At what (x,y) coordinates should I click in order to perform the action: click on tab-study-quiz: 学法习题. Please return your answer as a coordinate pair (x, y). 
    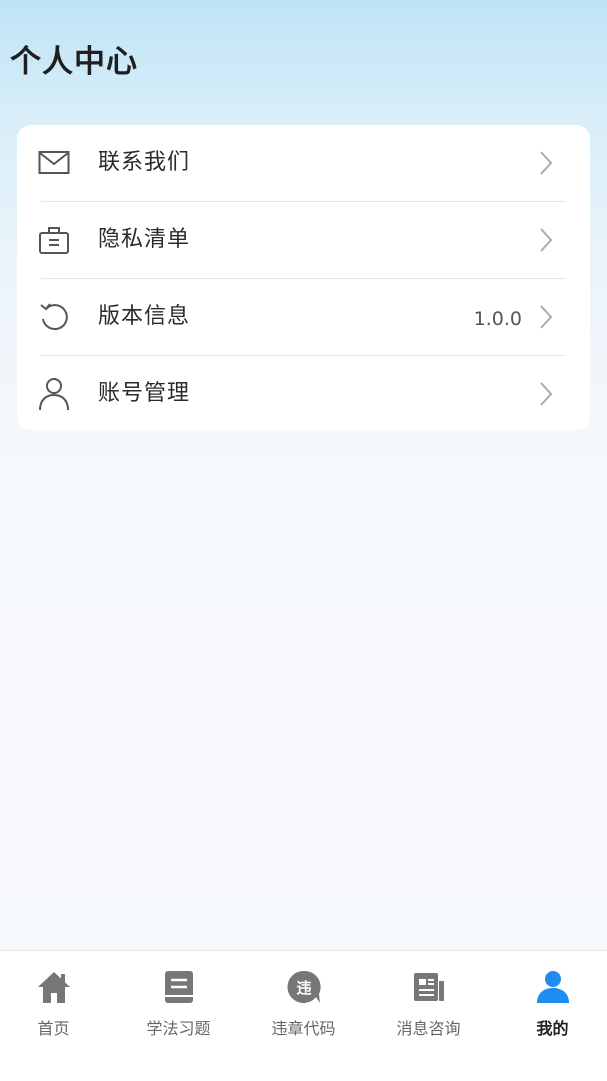
    Looking at the image, I should click on (178, 1016).